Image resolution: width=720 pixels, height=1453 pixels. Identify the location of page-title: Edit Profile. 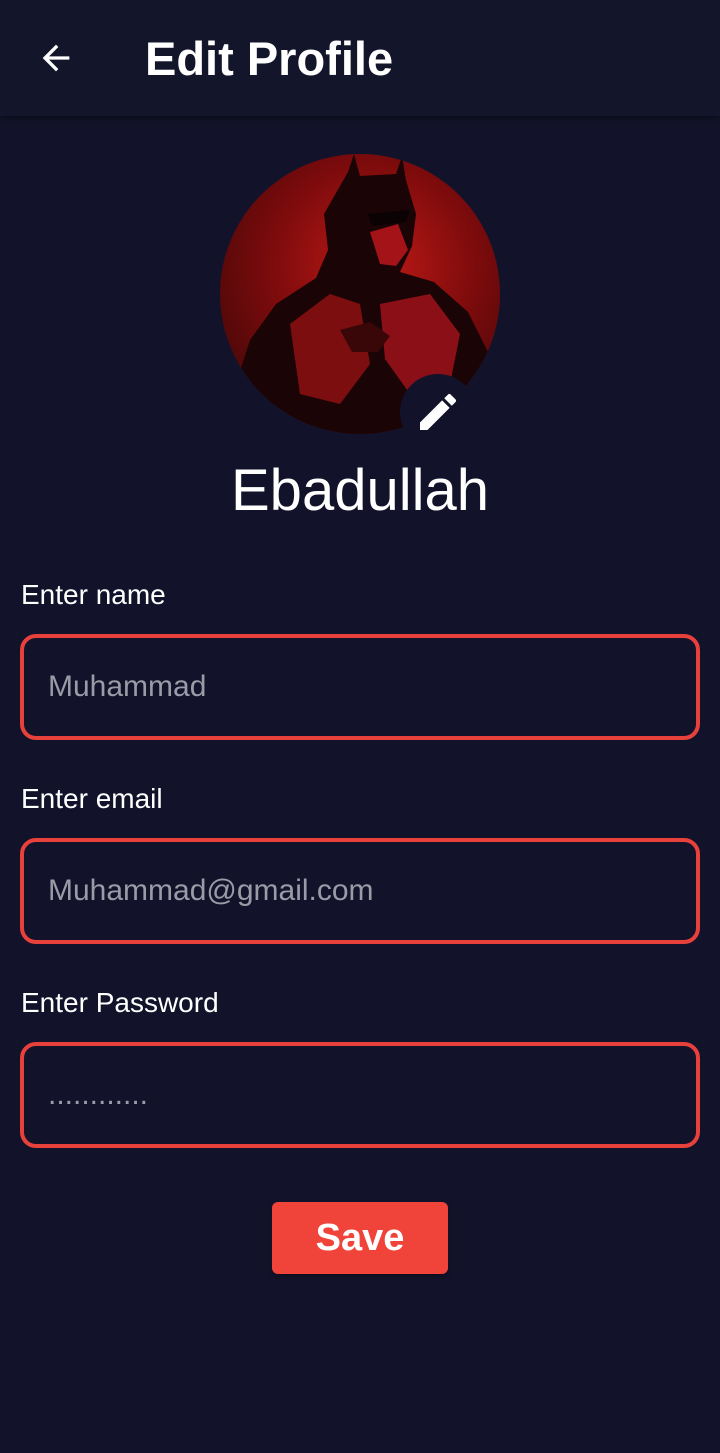
(269, 58).